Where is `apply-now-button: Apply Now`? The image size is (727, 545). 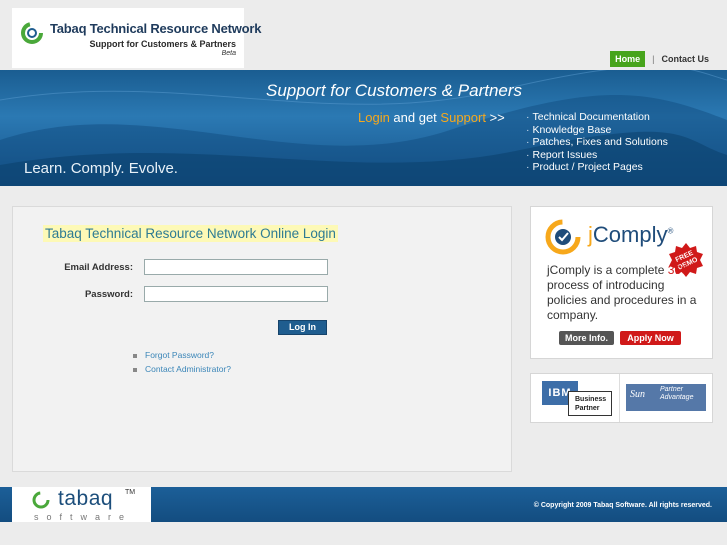 apply-now-button: Apply Now is located at coordinates (650, 338).